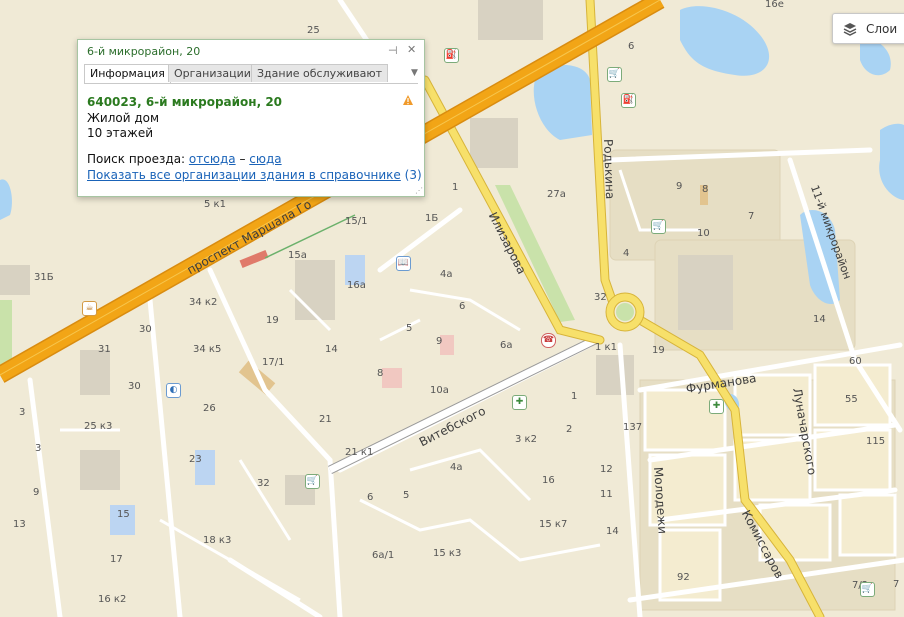 This screenshot has height=617, width=904. I want to click on house-number: 12, so click(606, 470).